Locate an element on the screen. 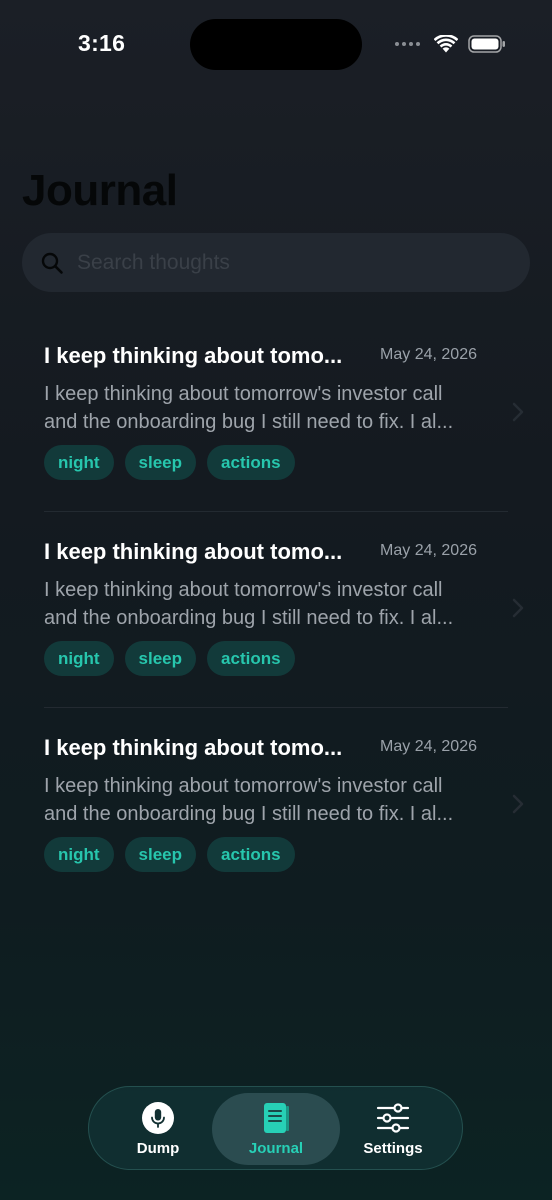  search-input is located at coordinates (297, 262).